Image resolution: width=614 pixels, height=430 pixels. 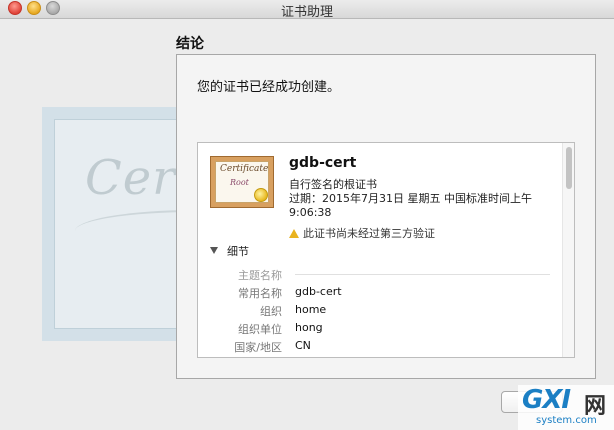 What do you see at coordinates (303, 345) in the screenshot?
I see `field-value: CN` at bounding box center [303, 345].